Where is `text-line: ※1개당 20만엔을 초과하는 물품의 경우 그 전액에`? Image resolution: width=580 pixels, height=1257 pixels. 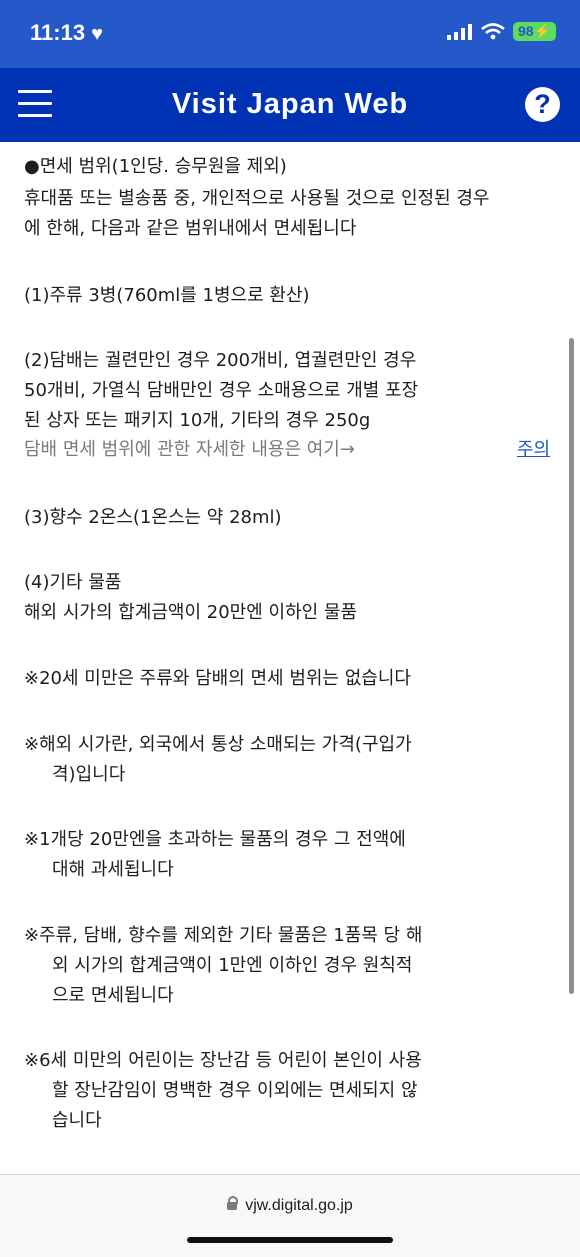
text-line: ※1개당 20만엔을 초과하는 물품의 경우 그 전액에 is located at coordinates (215, 839).